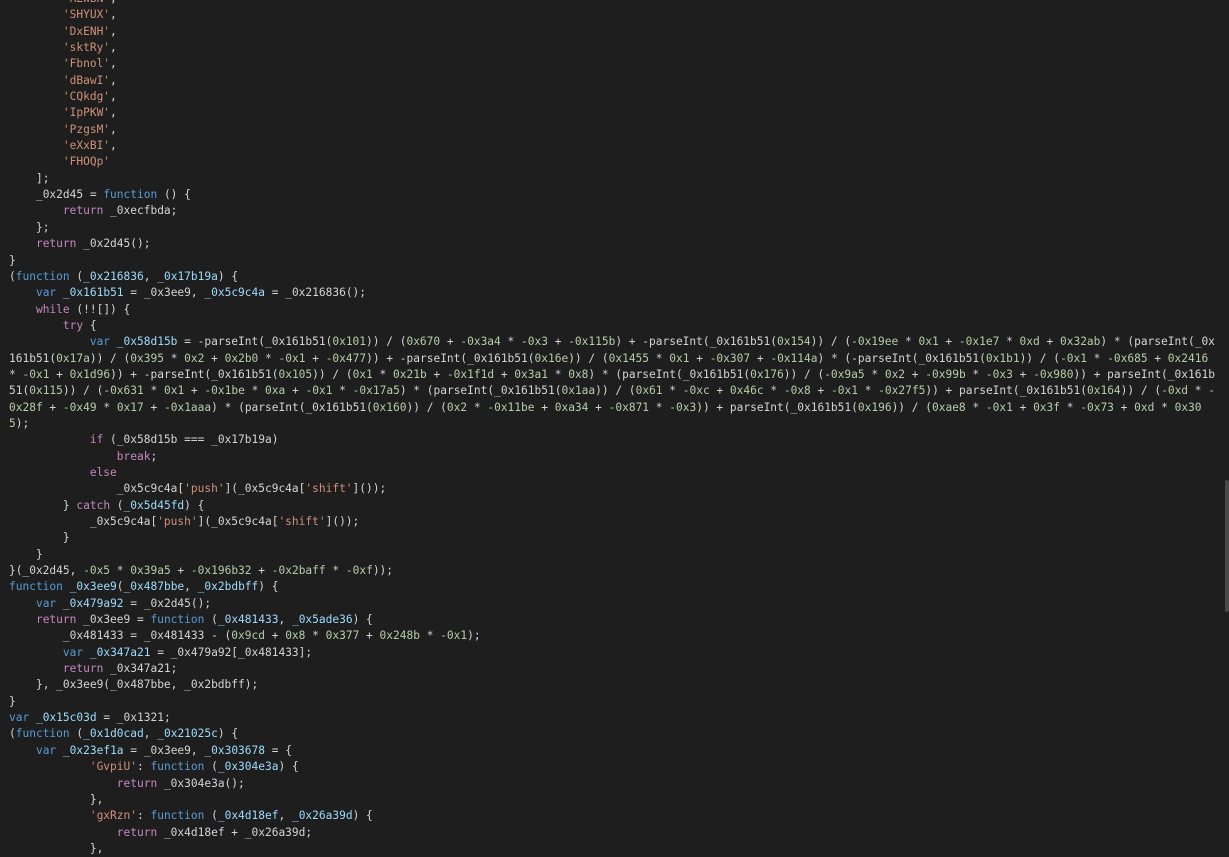 The width and height of the screenshot is (1229, 857). I want to click on code-token: 0x1b1, so click(1002, 358).